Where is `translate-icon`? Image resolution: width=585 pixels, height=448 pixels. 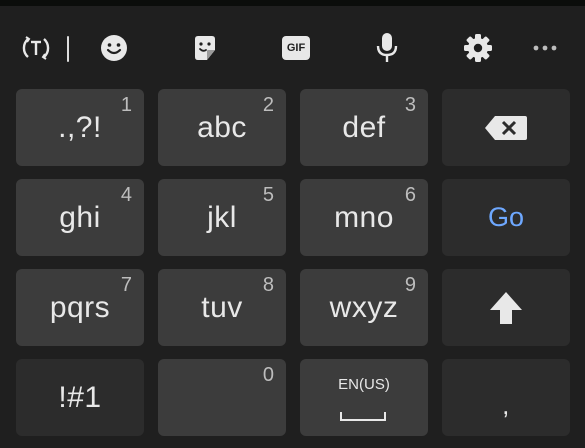 translate-icon is located at coordinates (36, 48).